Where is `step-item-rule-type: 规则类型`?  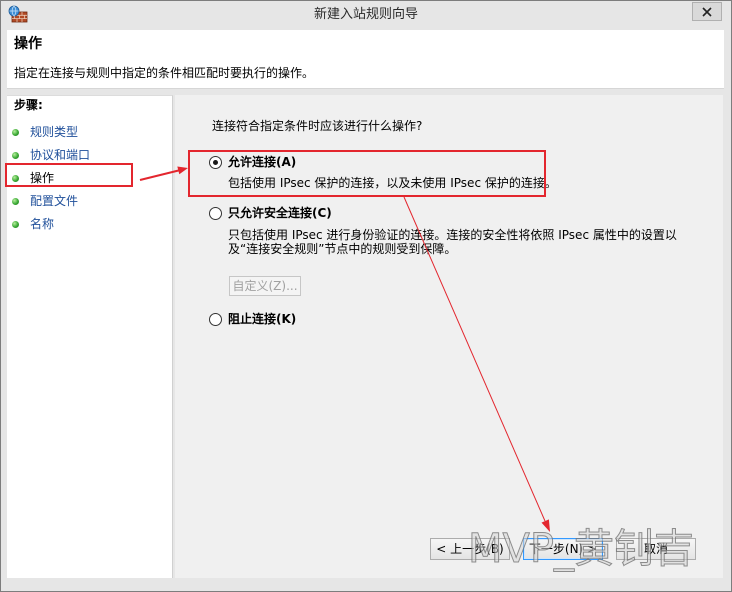
step-item-rule-type: 规则类型 is located at coordinates (87, 132).